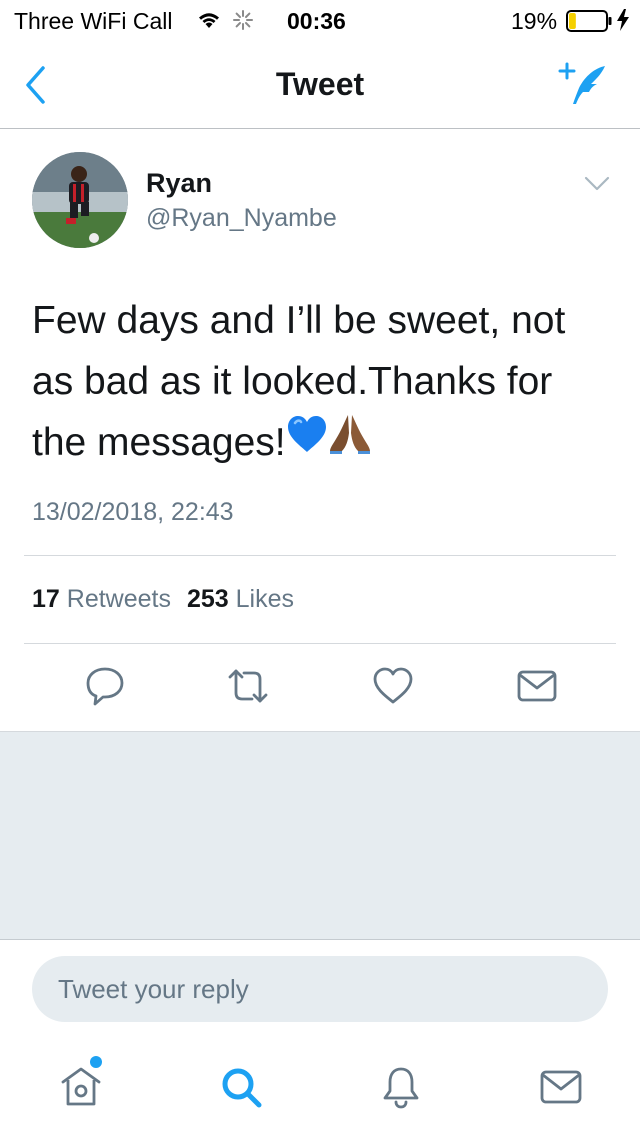  What do you see at coordinates (320, 989) in the screenshot?
I see `reply-input: Tweet your reply` at bounding box center [320, 989].